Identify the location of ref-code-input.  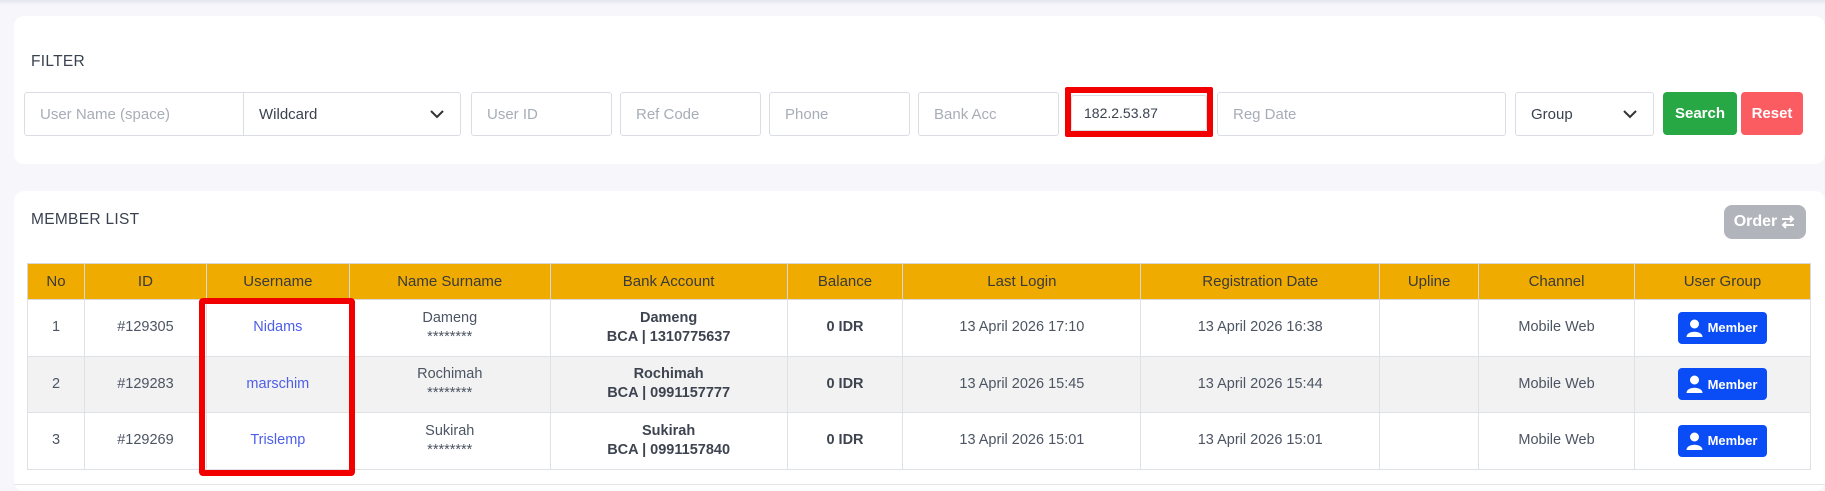
(690, 114).